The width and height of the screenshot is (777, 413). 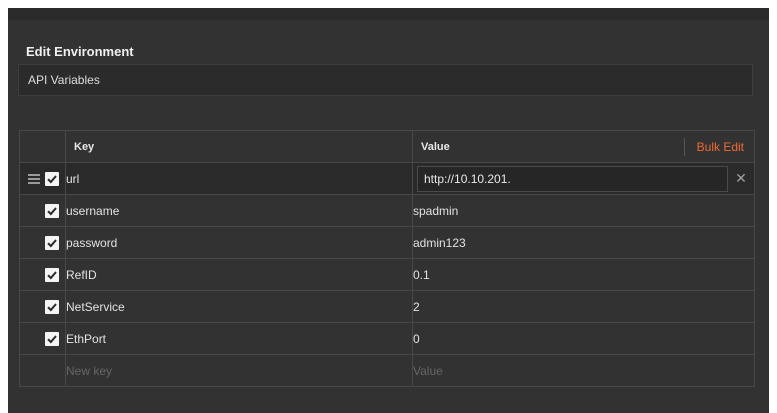 I want to click on header-control-cell, so click(x=42, y=146).